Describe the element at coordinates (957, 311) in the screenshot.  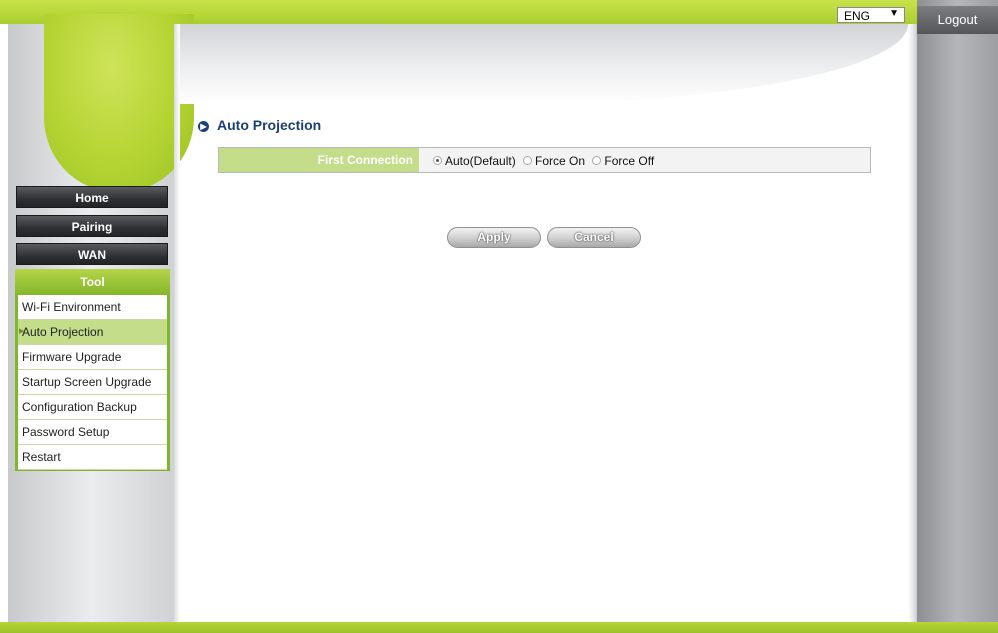
I see `right-panel` at that location.